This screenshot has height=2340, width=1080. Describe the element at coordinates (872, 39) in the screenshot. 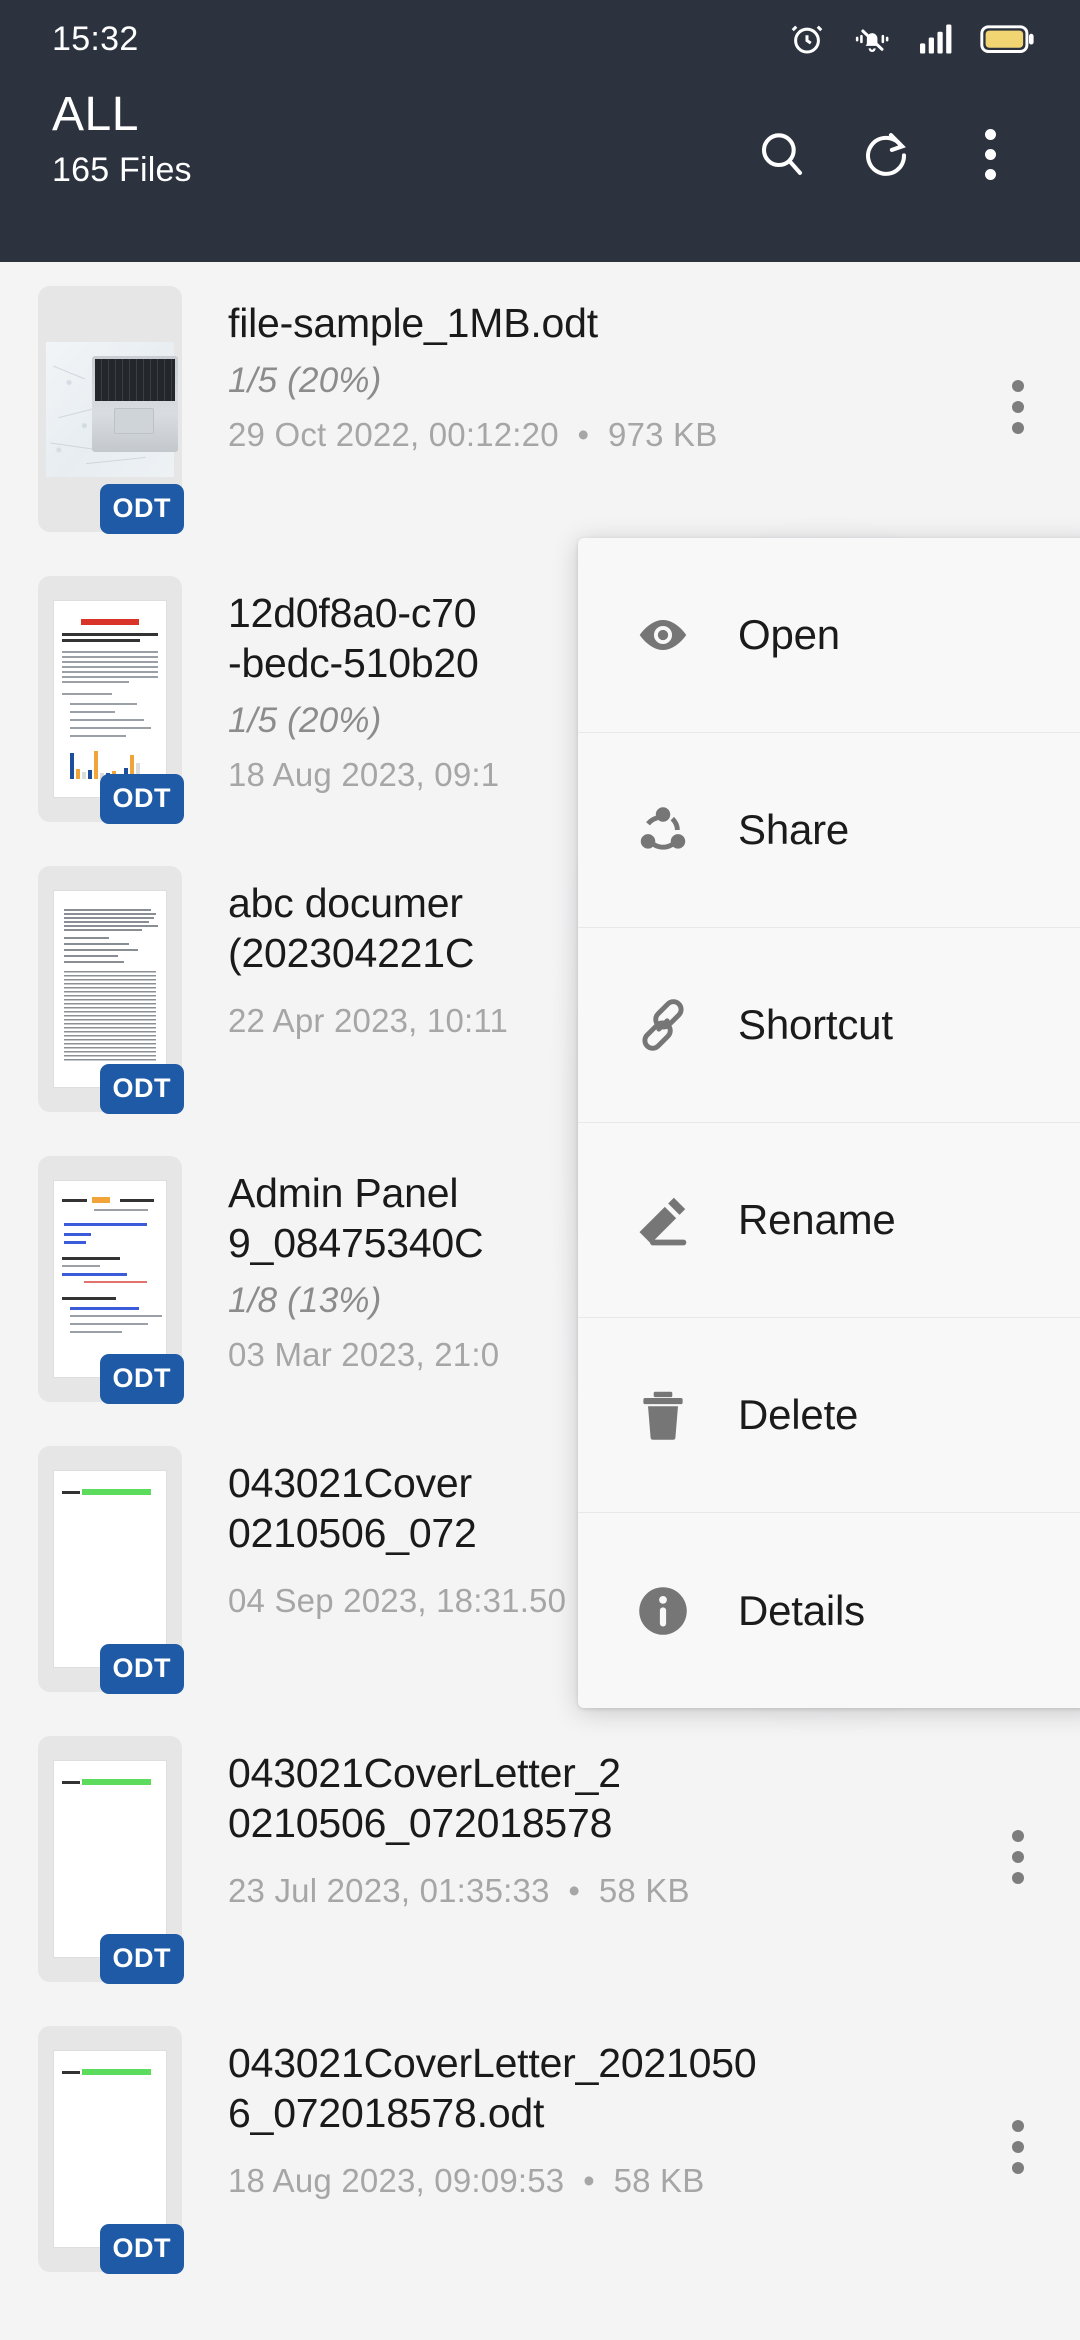

I see `vibrate-bell-icon` at that location.